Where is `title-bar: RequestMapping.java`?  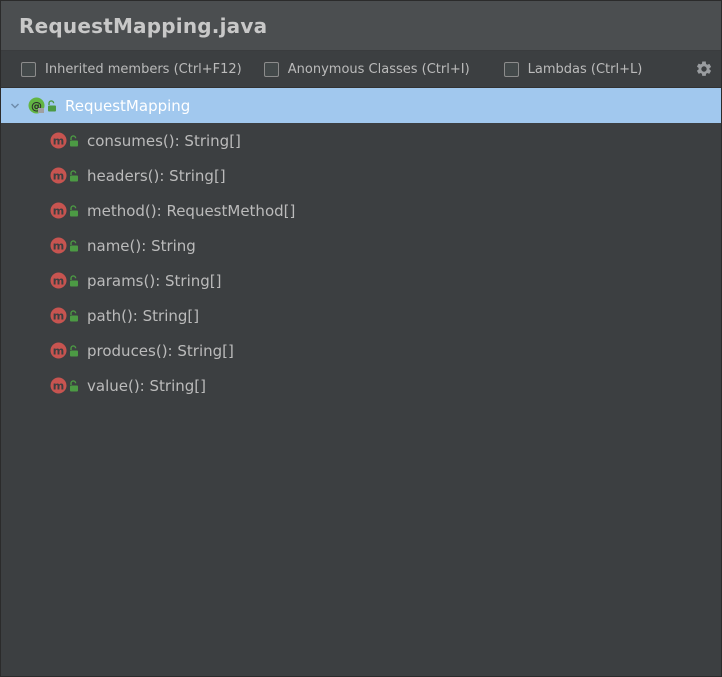 title-bar: RequestMapping.java is located at coordinates (361, 26).